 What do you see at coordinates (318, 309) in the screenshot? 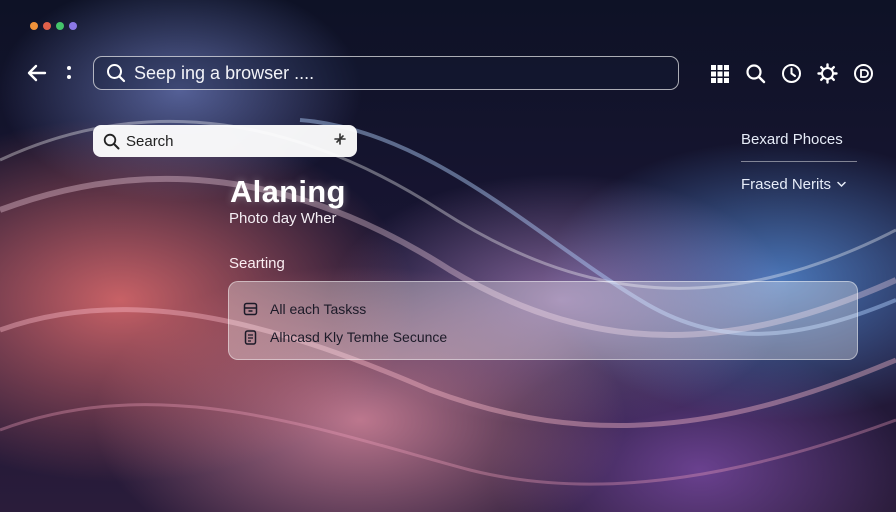
I see `result-item-label: All each Taskss` at bounding box center [318, 309].